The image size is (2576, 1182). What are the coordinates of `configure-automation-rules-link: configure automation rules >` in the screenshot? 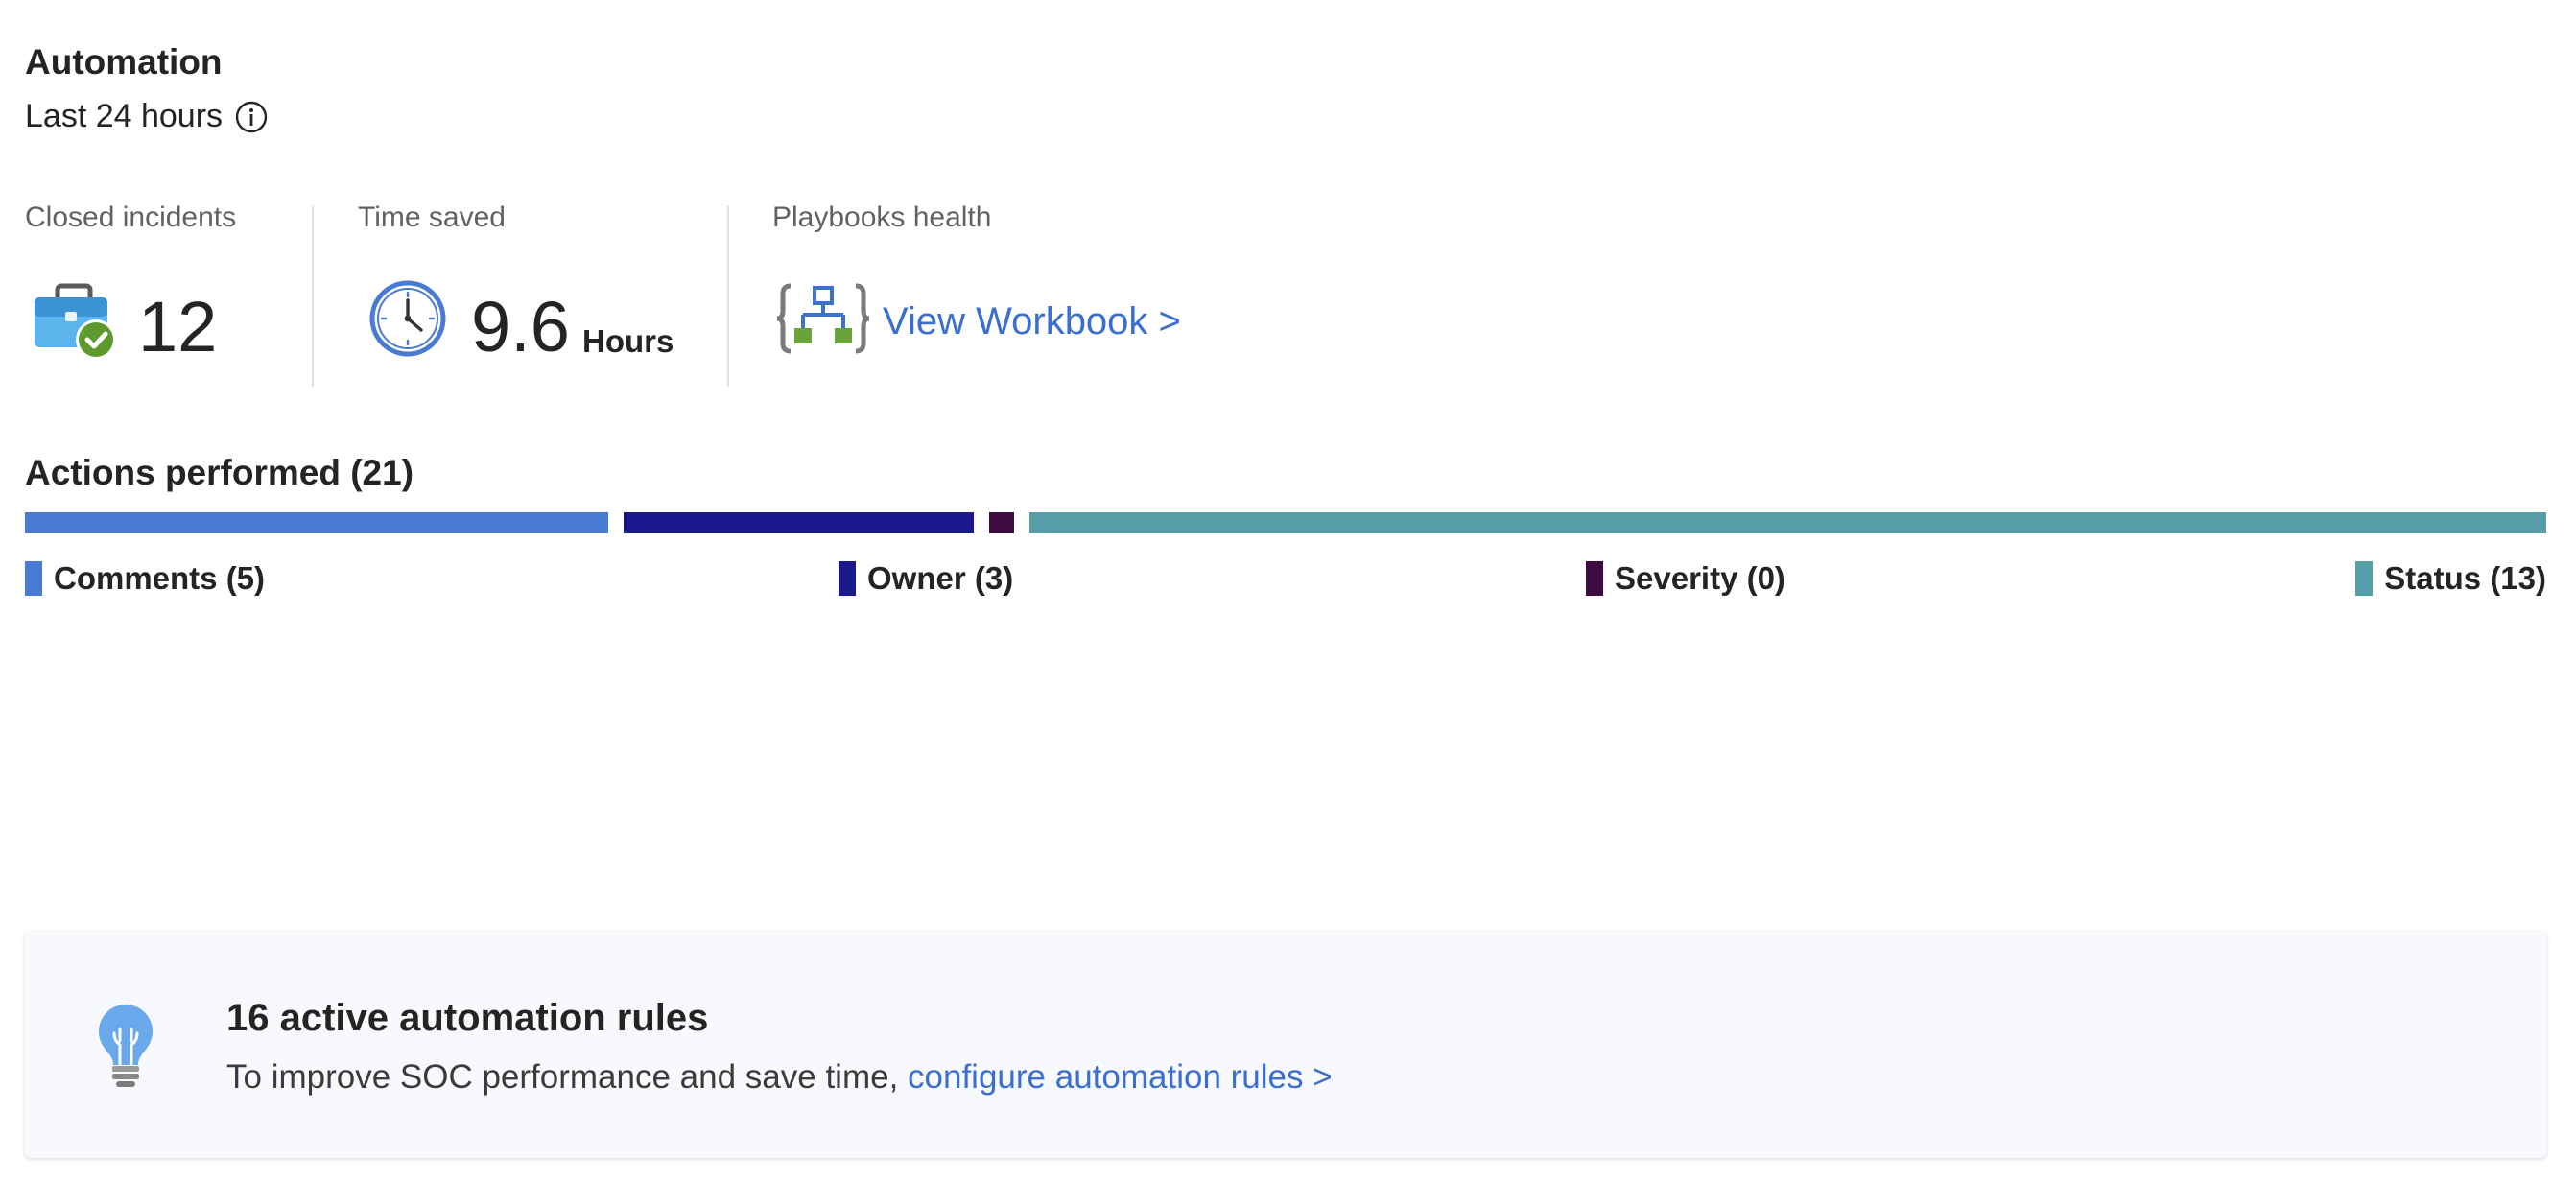 It's located at (1121, 1077).